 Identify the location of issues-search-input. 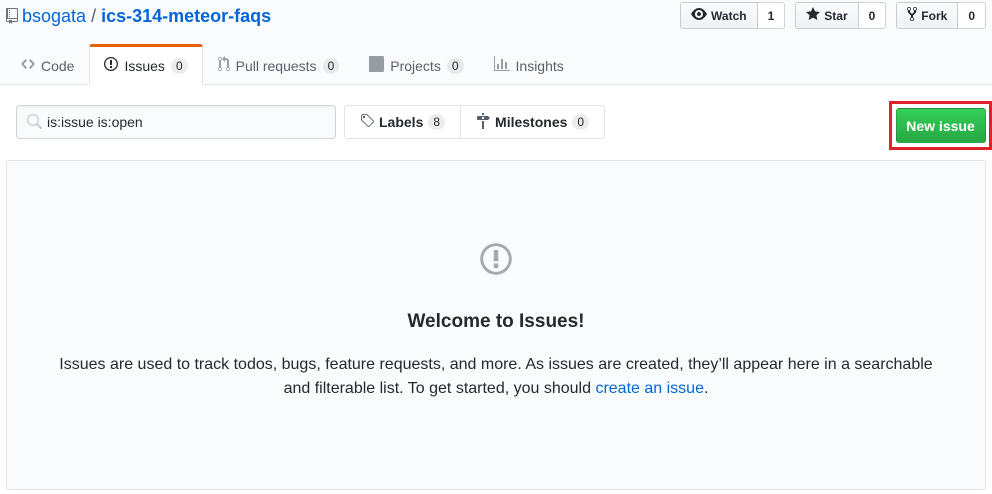
(176, 122).